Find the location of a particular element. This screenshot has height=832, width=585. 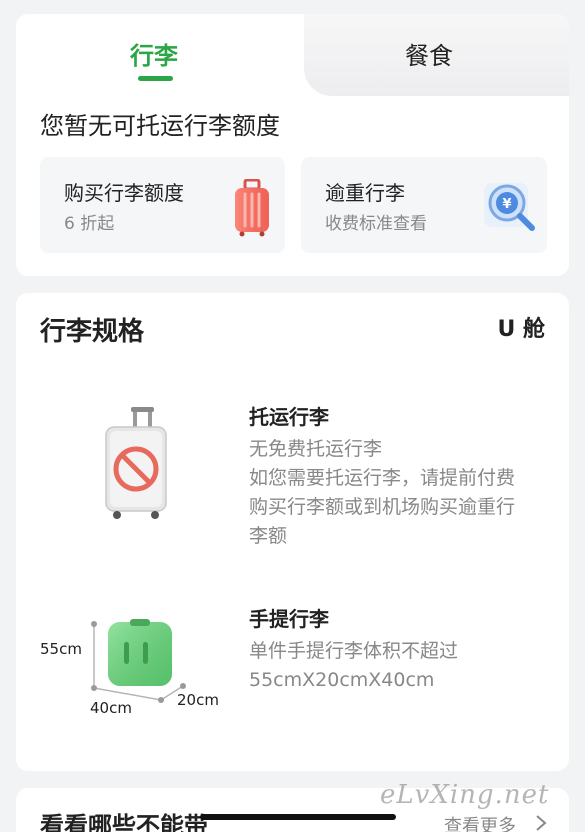

carry-on-suitcase-icon is located at coordinates (138, 661).